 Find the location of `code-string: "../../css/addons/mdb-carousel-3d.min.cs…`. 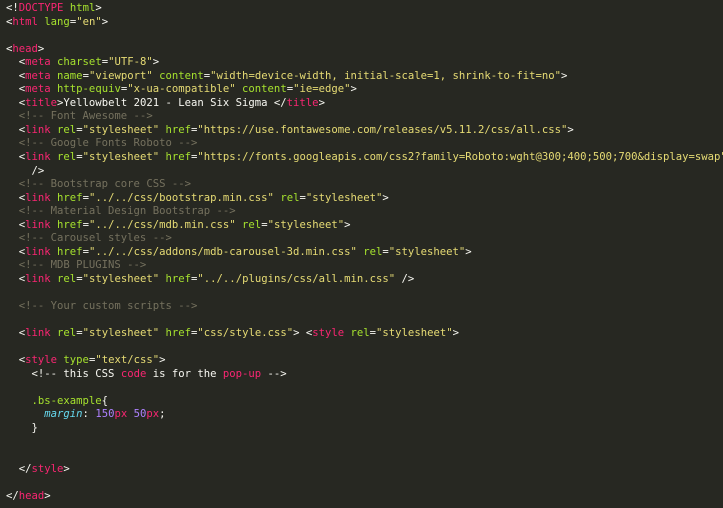

code-string: "../../css/addons/mdb-carousel-3d.min.cs… is located at coordinates (222, 251).